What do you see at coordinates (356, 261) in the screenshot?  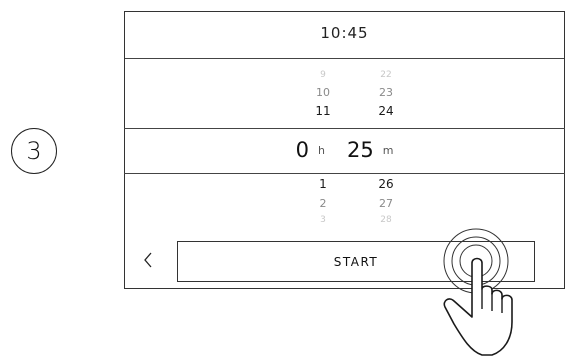 I see `start-button-label: START` at bounding box center [356, 261].